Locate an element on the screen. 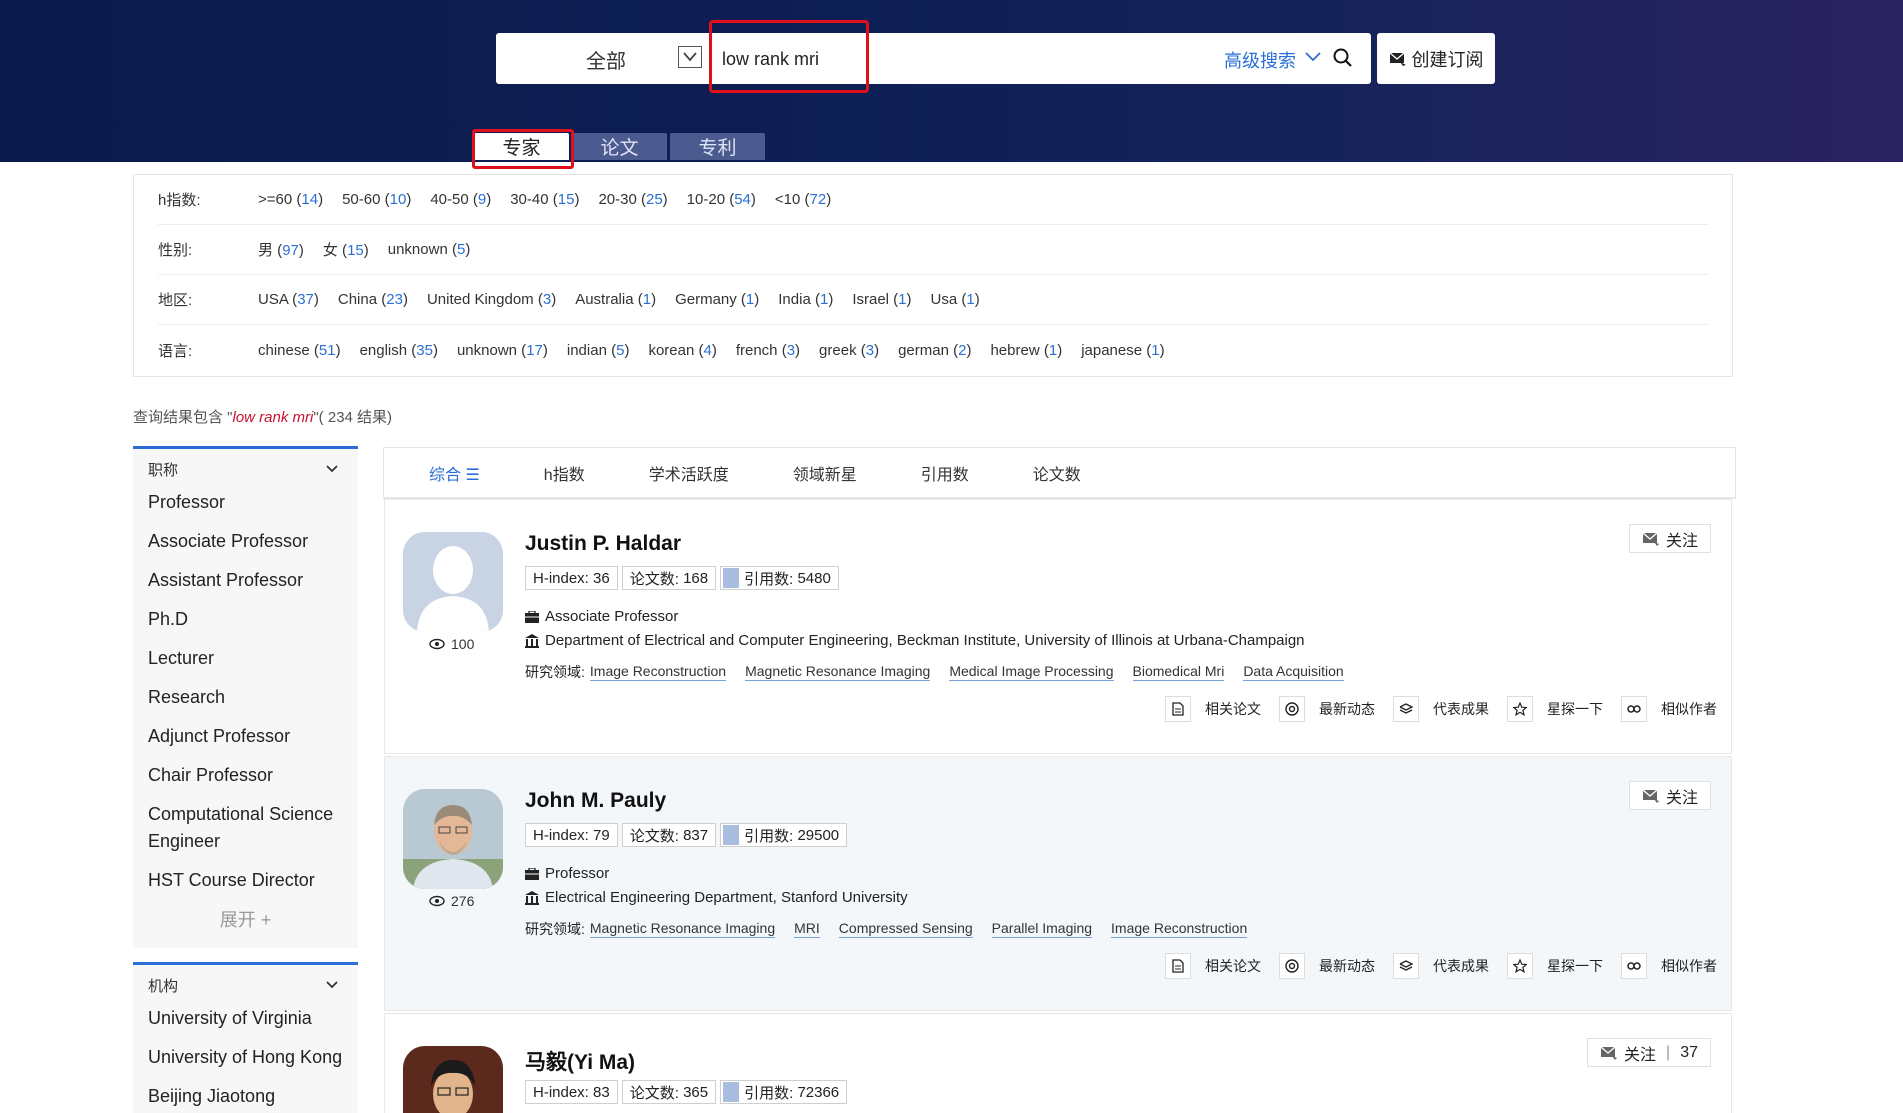 This screenshot has width=1903, height=1113. sort-rising-star: 领域新星 is located at coordinates (825, 473).